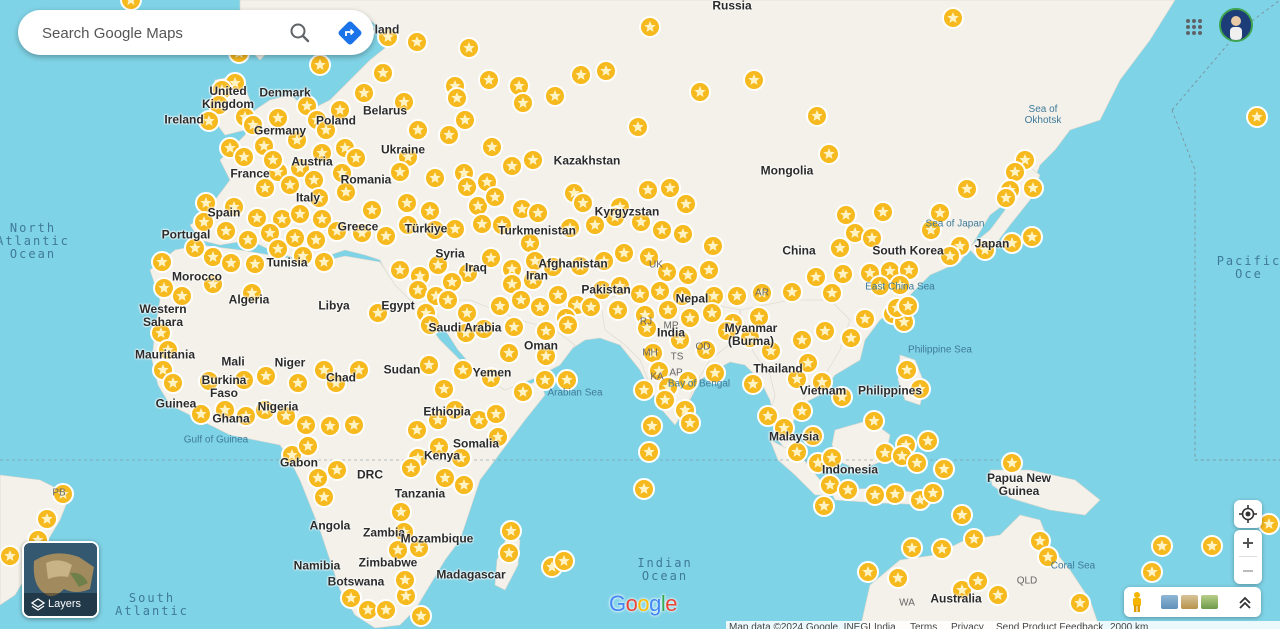 This screenshot has width=1280, height=629. Describe the element at coordinates (572, 263) in the screenshot. I see `country-label: Afghanistan` at that location.